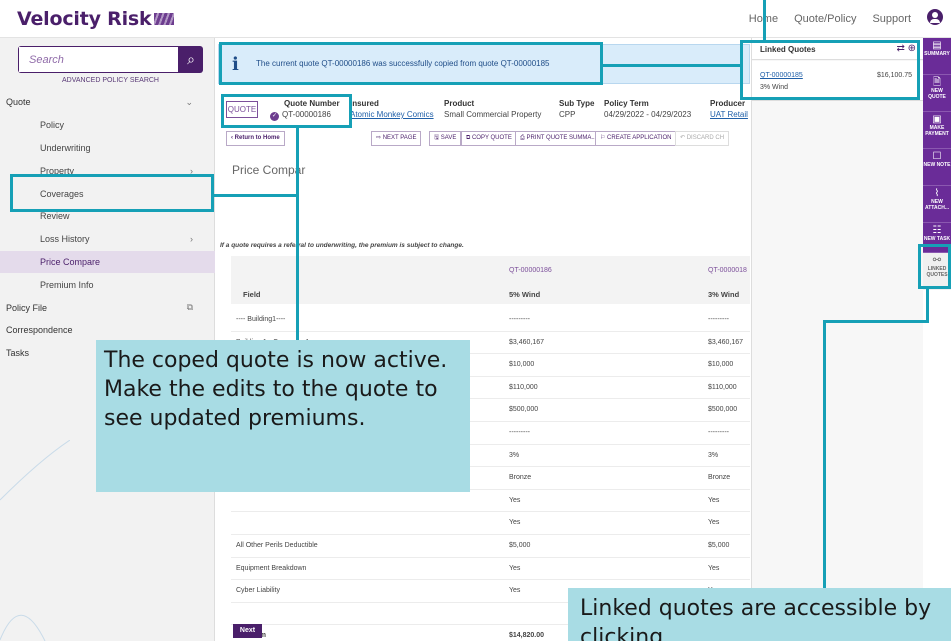  What do you see at coordinates (96, 19) in the screenshot?
I see `logo: Velocity Risk` at bounding box center [96, 19].